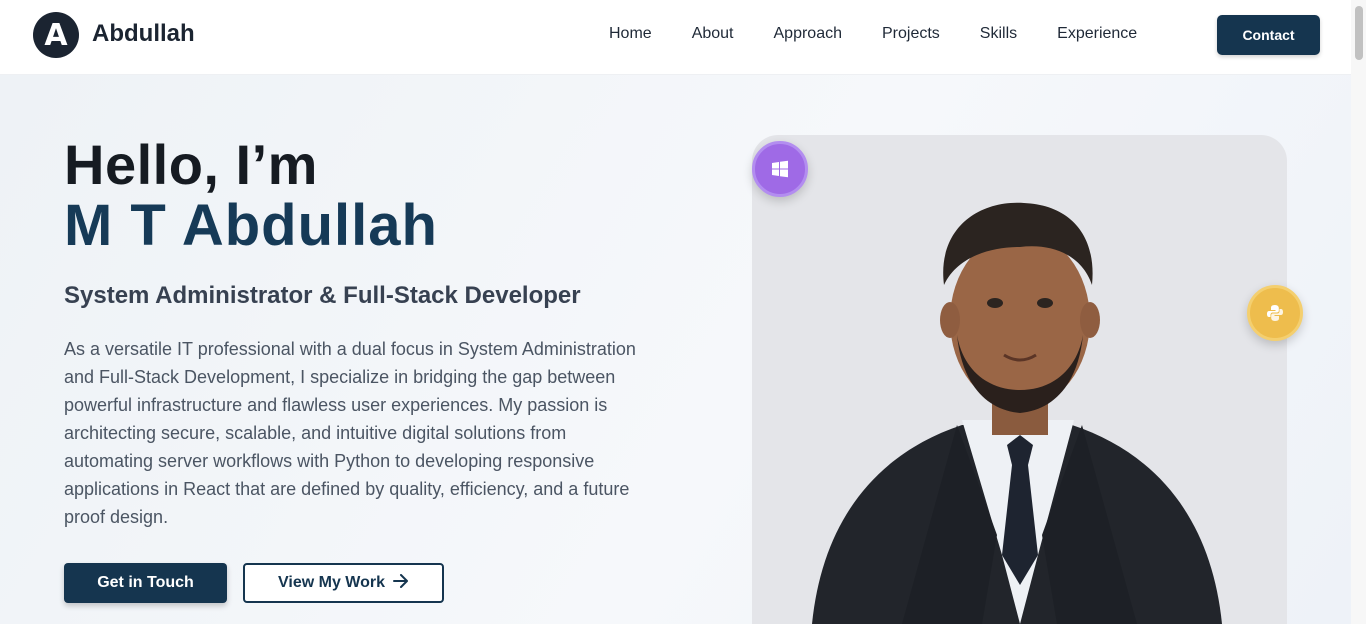 The height and width of the screenshot is (624, 1366). I want to click on scrollbar-thumb, so click(1359, 33).